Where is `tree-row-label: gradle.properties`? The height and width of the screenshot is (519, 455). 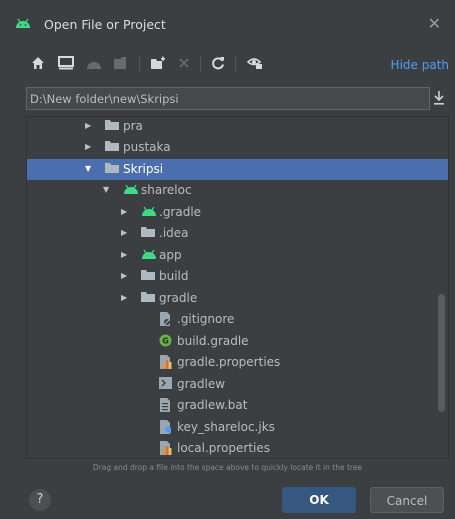 tree-row-label: gradle.properties is located at coordinates (229, 362).